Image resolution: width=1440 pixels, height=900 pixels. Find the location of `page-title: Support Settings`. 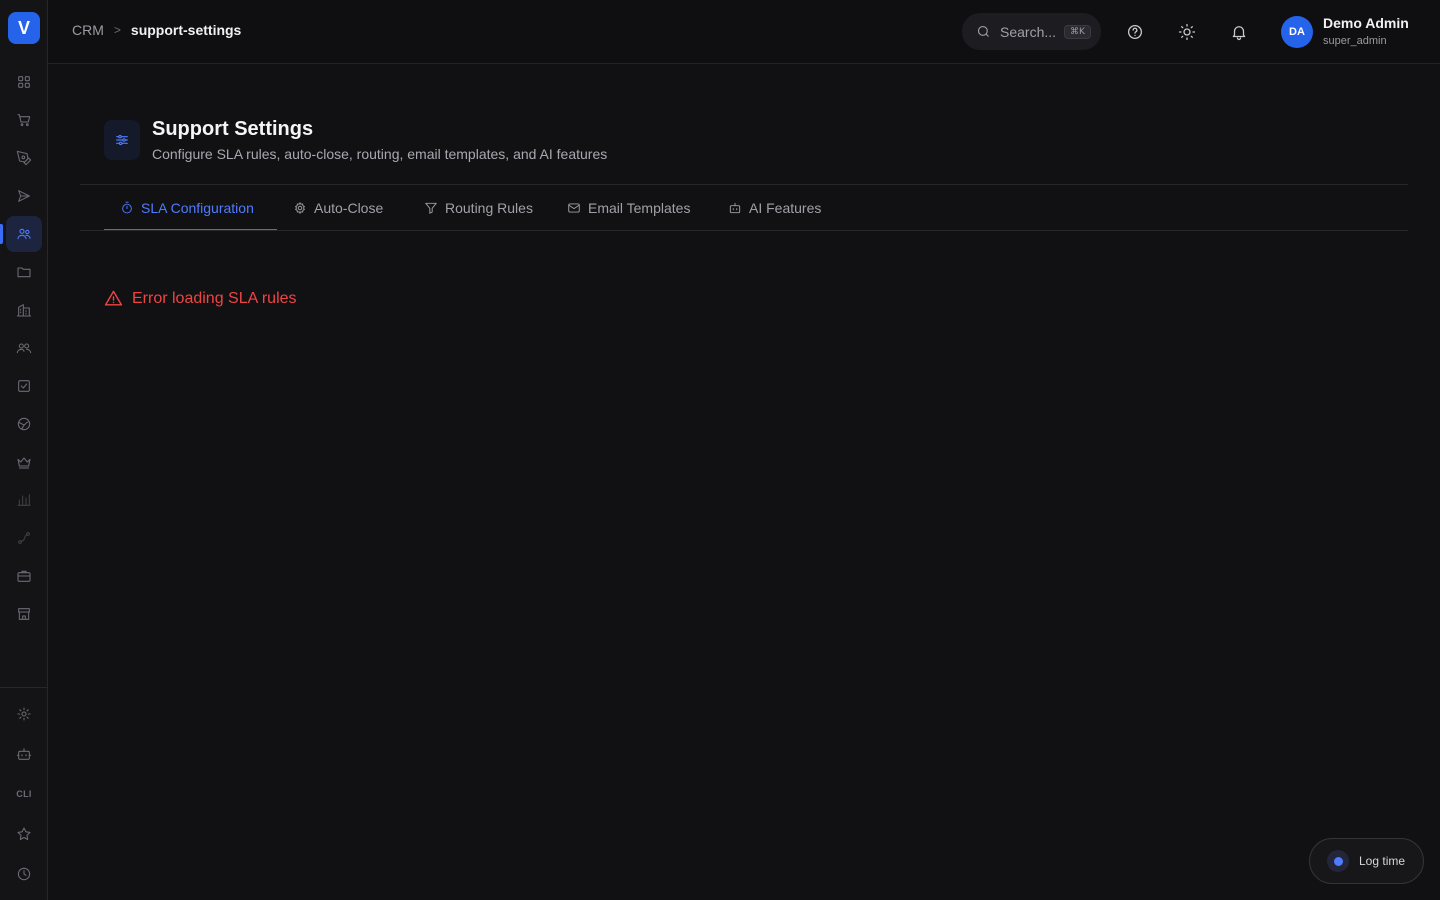

page-title: Support Settings is located at coordinates (233, 129).